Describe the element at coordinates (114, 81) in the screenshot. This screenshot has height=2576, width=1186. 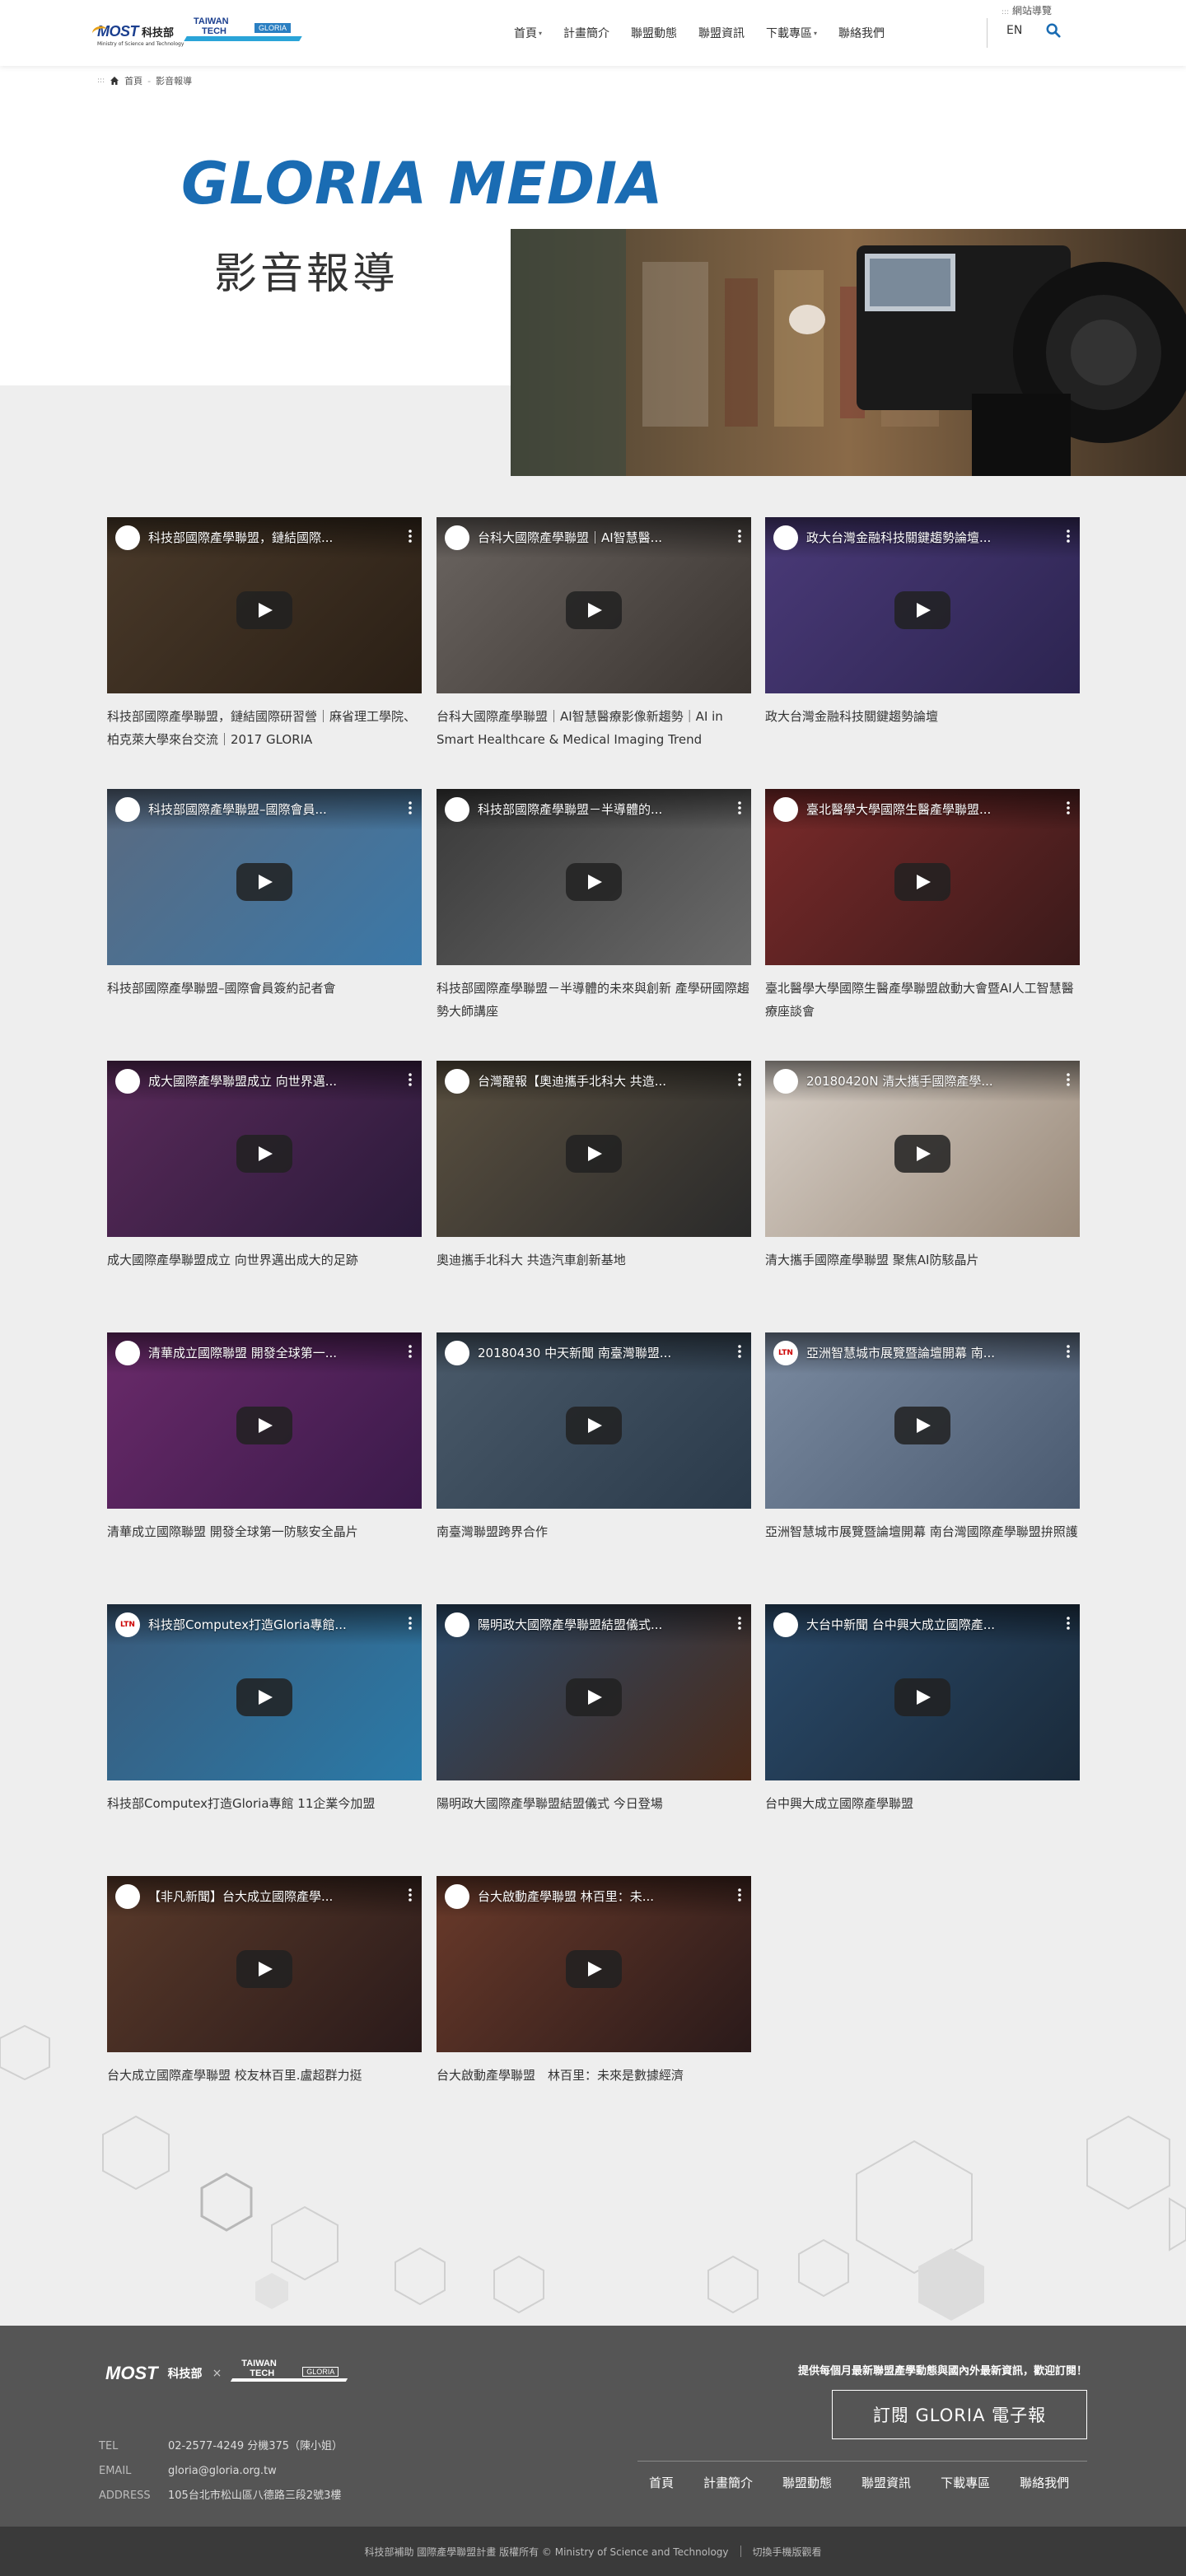
I see `home-icon` at that location.